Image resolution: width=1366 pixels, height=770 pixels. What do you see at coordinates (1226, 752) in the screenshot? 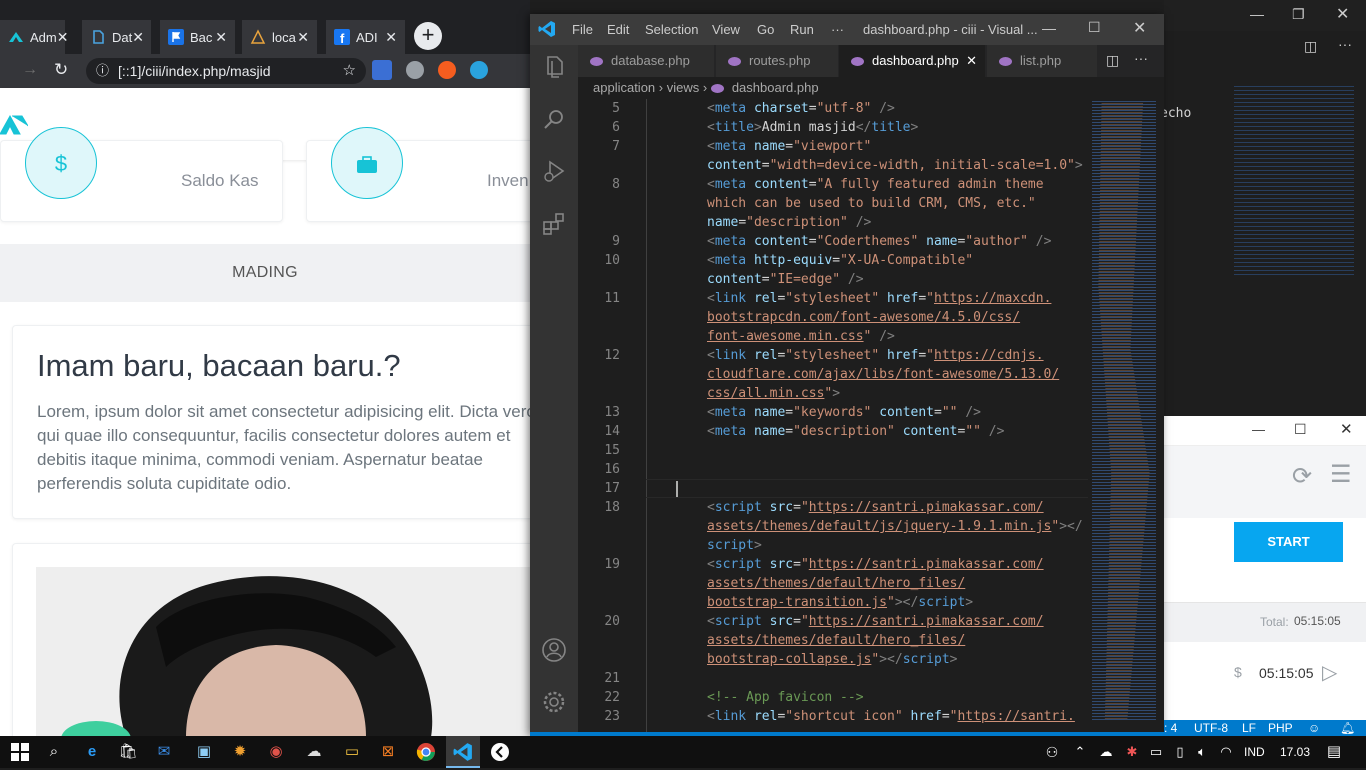
I see `wifi-icon: ◠` at bounding box center [1226, 752].